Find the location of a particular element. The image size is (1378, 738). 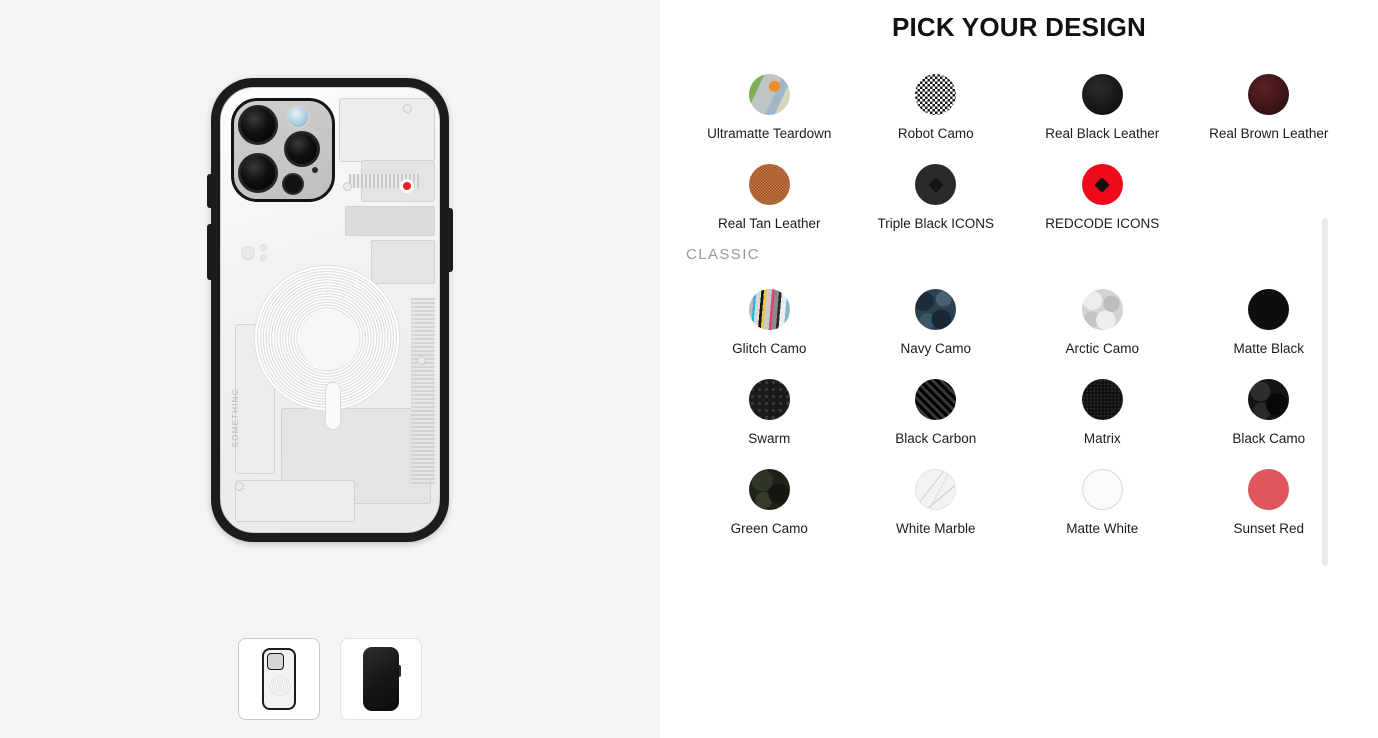

group-heading-classic: CLASSIC is located at coordinates (723, 254).